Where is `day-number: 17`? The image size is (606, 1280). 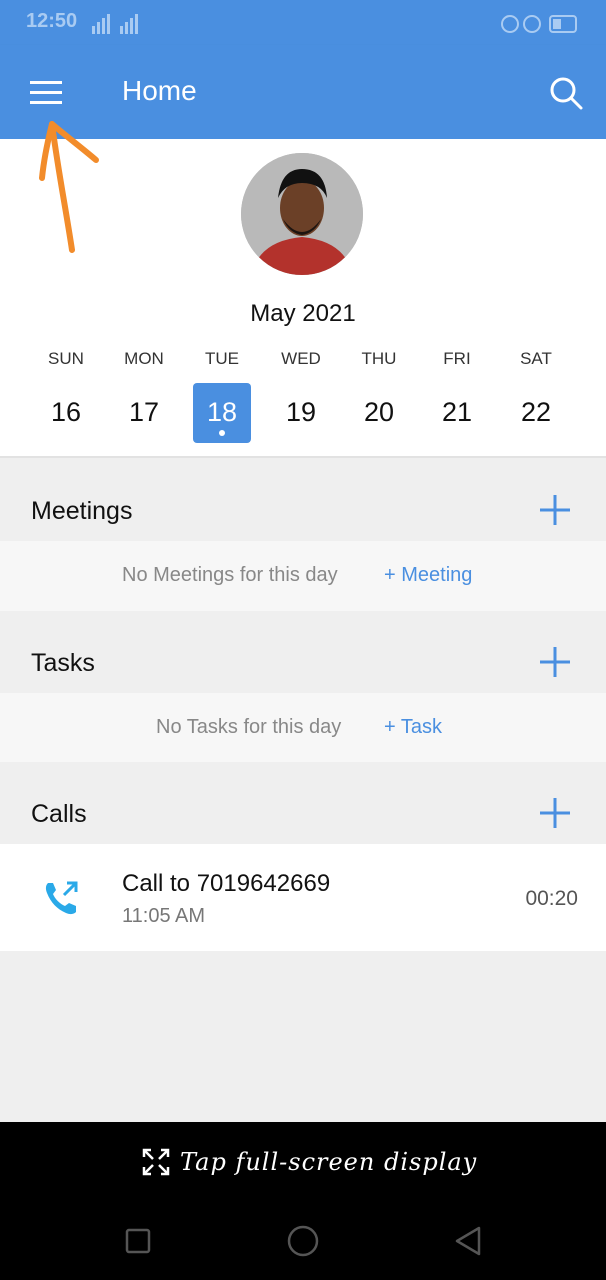 day-number: 17 is located at coordinates (144, 412).